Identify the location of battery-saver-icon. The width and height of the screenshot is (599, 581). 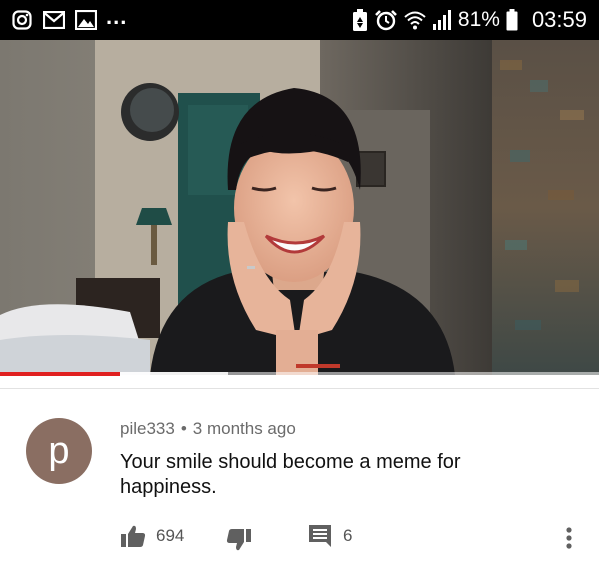
(360, 20).